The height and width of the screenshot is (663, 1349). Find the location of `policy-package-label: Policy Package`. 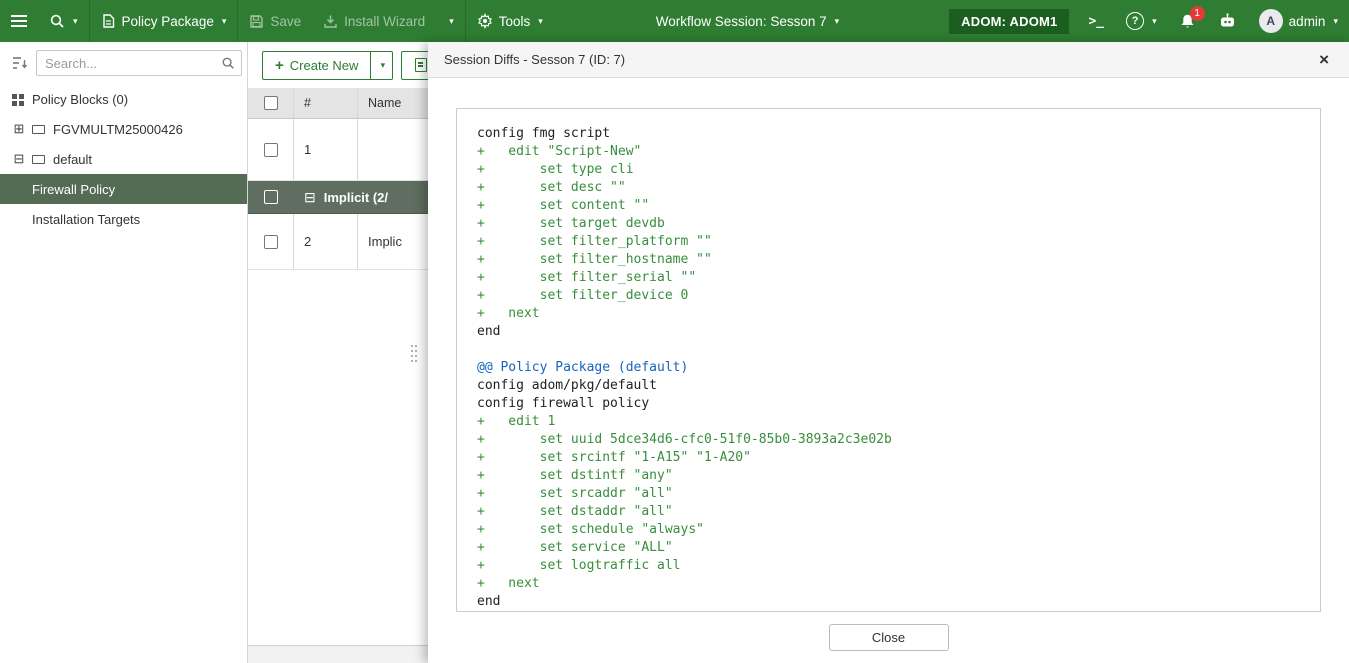

policy-package-label: Policy Package is located at coordinates (167, 21).